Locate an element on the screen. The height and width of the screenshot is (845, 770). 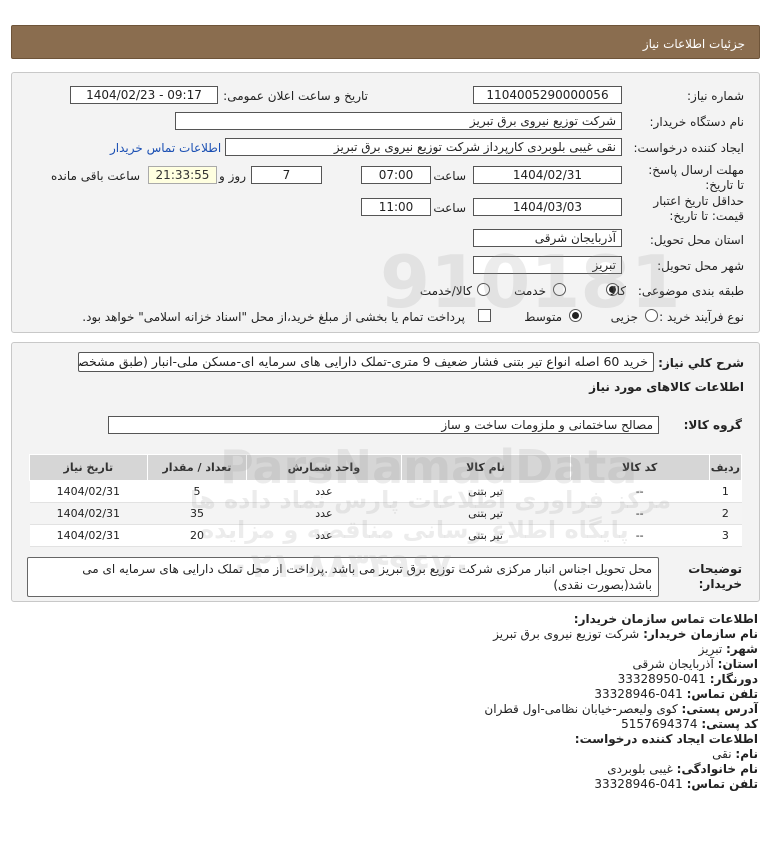
purchase-radio-medium is located at coordinates (575, 315).